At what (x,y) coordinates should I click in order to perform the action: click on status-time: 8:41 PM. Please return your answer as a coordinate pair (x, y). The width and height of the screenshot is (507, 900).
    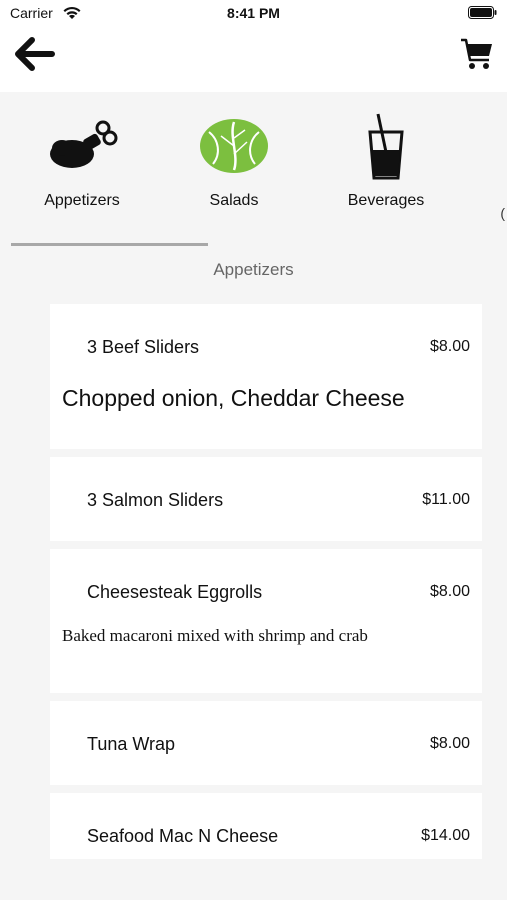
    Looking at the image, I should click on (253, 13).